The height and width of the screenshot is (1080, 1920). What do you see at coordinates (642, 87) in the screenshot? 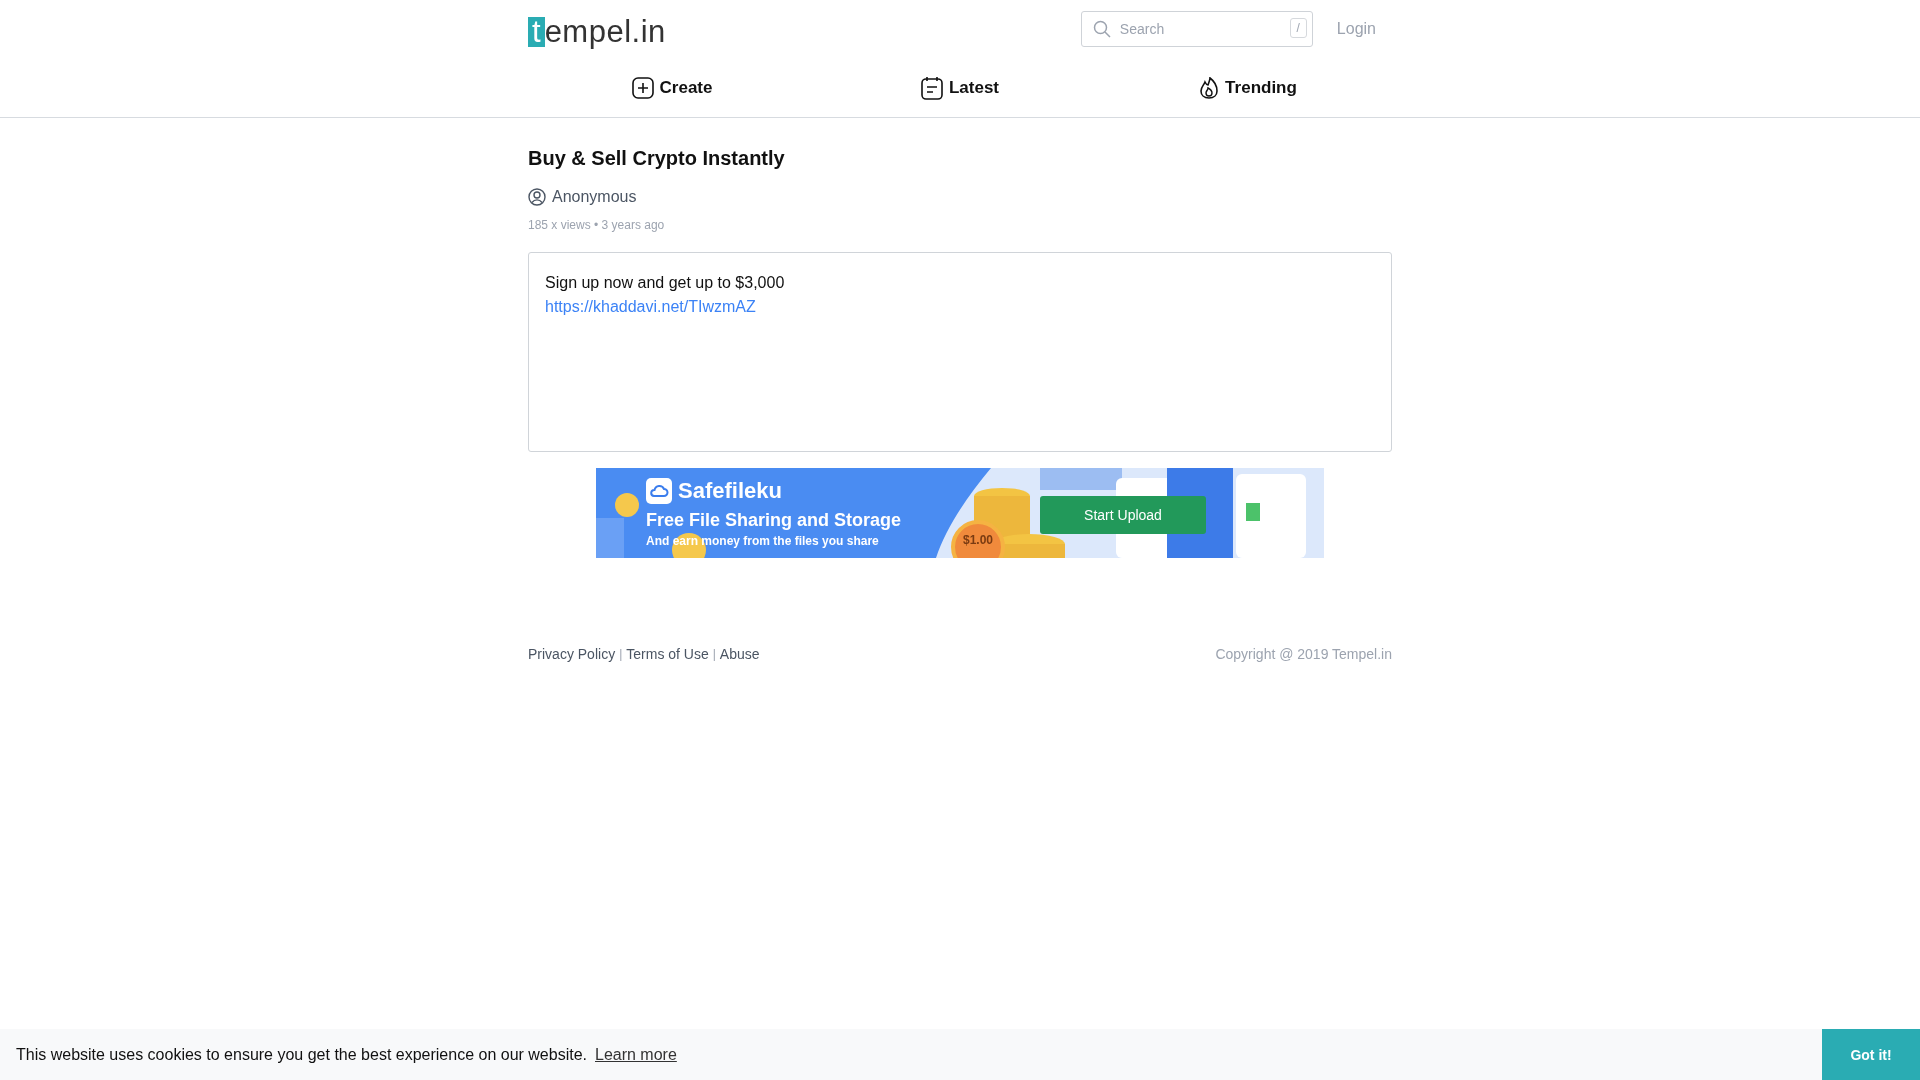
I see `plus-square-icon` at bounding box center [642, 87].